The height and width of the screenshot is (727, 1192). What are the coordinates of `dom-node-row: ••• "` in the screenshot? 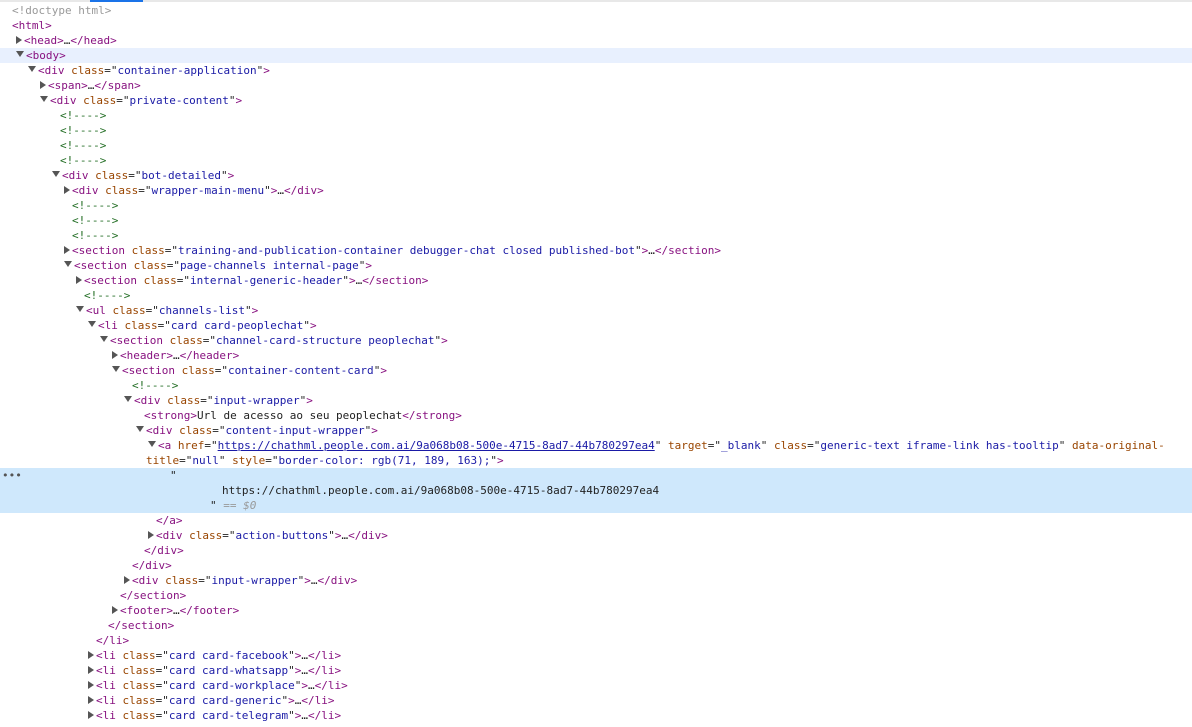 It's located at (596, 475).